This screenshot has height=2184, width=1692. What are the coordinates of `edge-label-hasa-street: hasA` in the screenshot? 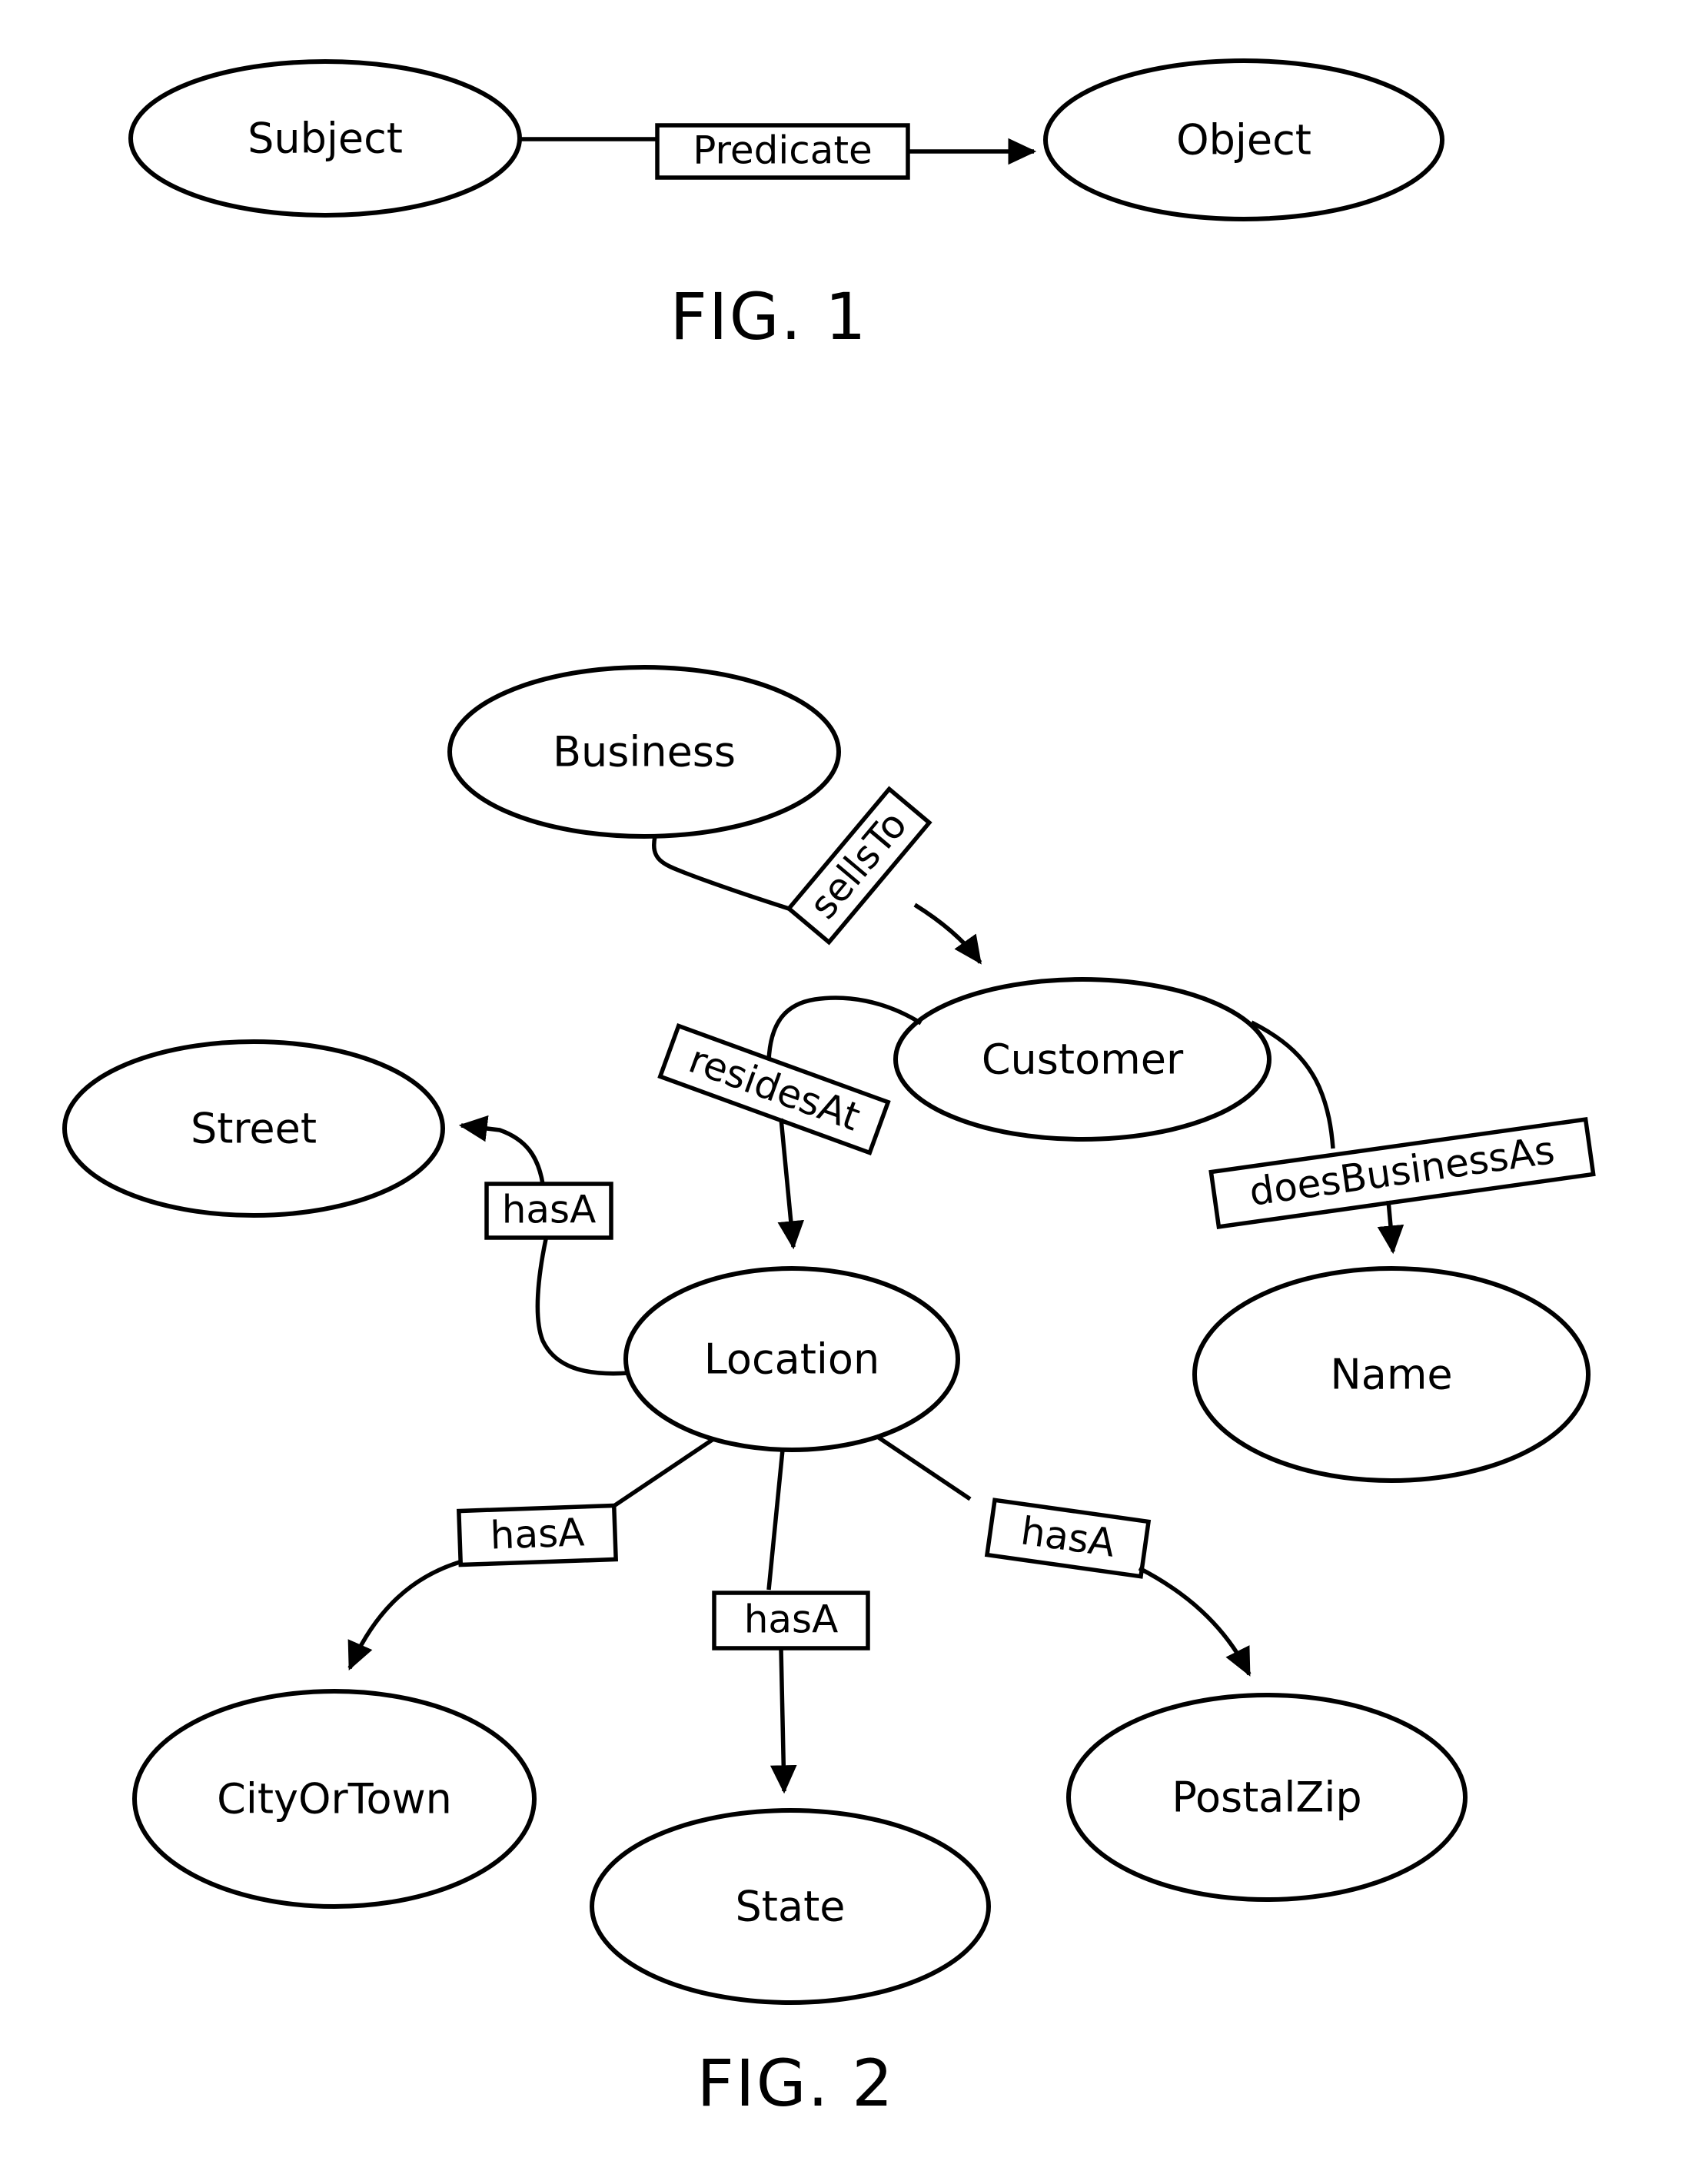 It's located at (548, 1211).